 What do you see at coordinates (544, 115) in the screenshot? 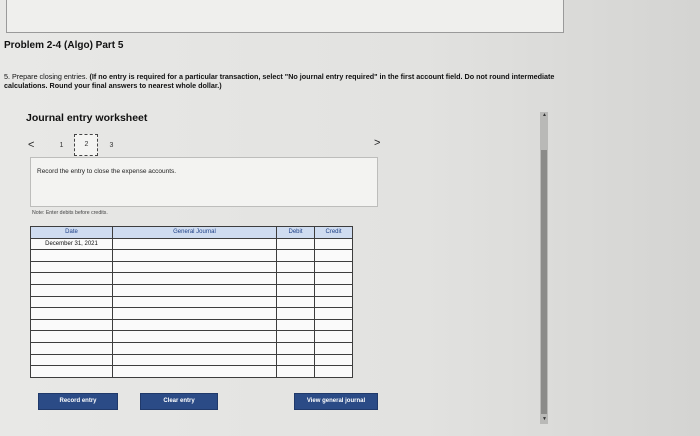
I see `scroll-up-icon: ▲` at bounding box center [544, 115].